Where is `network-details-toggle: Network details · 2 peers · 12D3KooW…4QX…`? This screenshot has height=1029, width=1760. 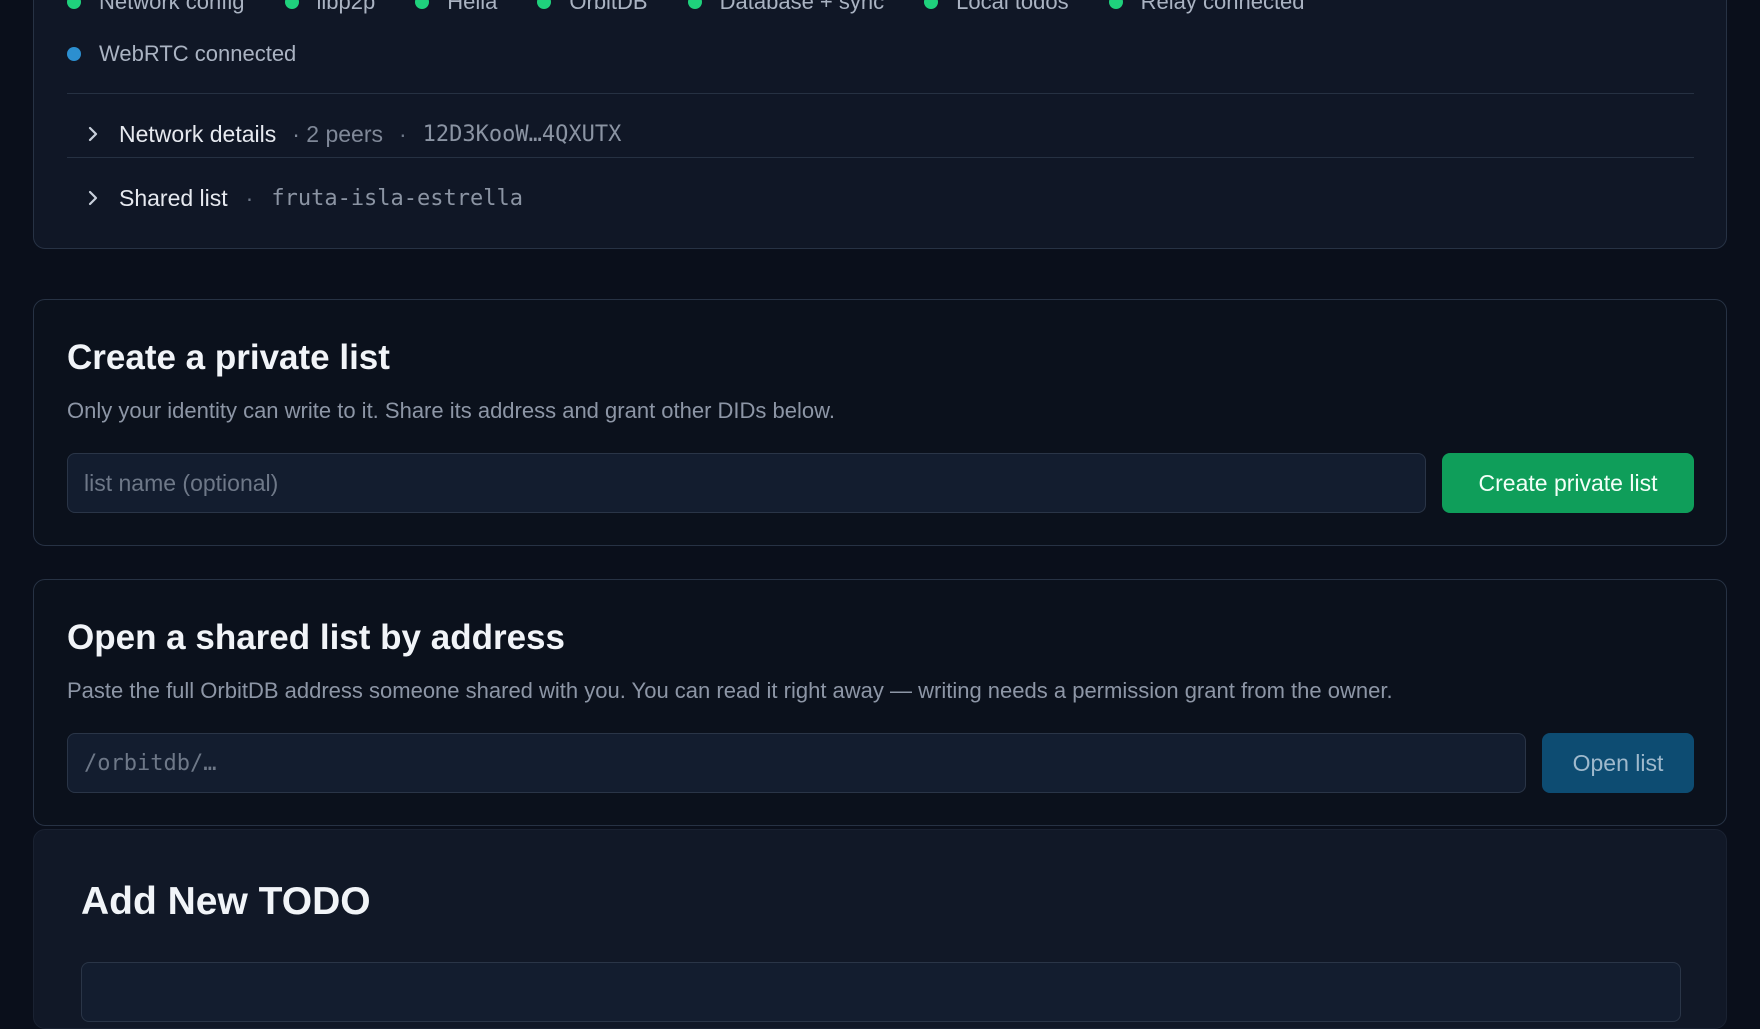 network-details-toggle: Network details · 2 peers · 12D3KooW…4QX… is located at coordinates (880, 134).